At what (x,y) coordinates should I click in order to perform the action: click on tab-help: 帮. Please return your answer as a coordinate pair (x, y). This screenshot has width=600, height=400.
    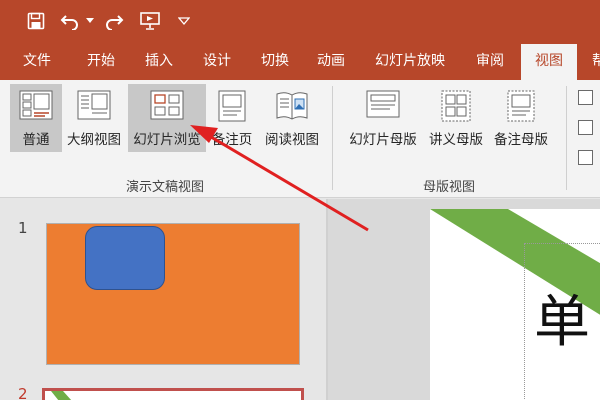
    Looking at the image, I should click on (592, 61).